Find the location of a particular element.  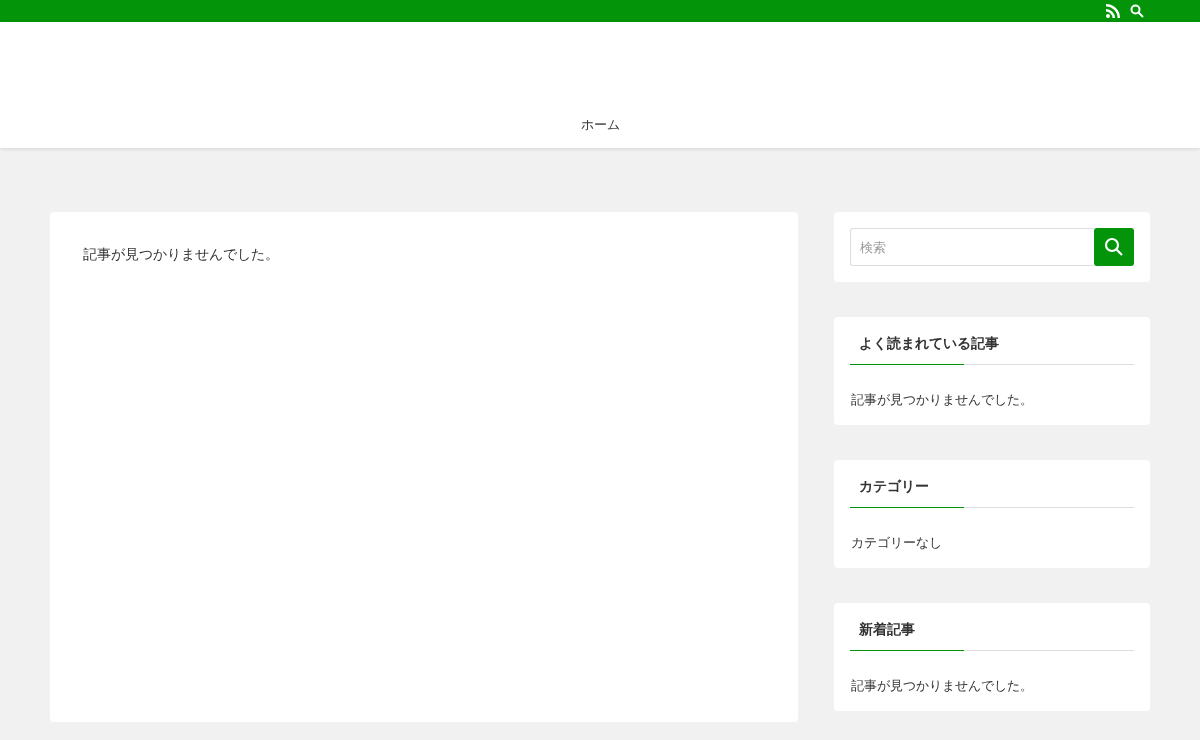

widget-title: カテゴリー is located at coordinates (992, 492).